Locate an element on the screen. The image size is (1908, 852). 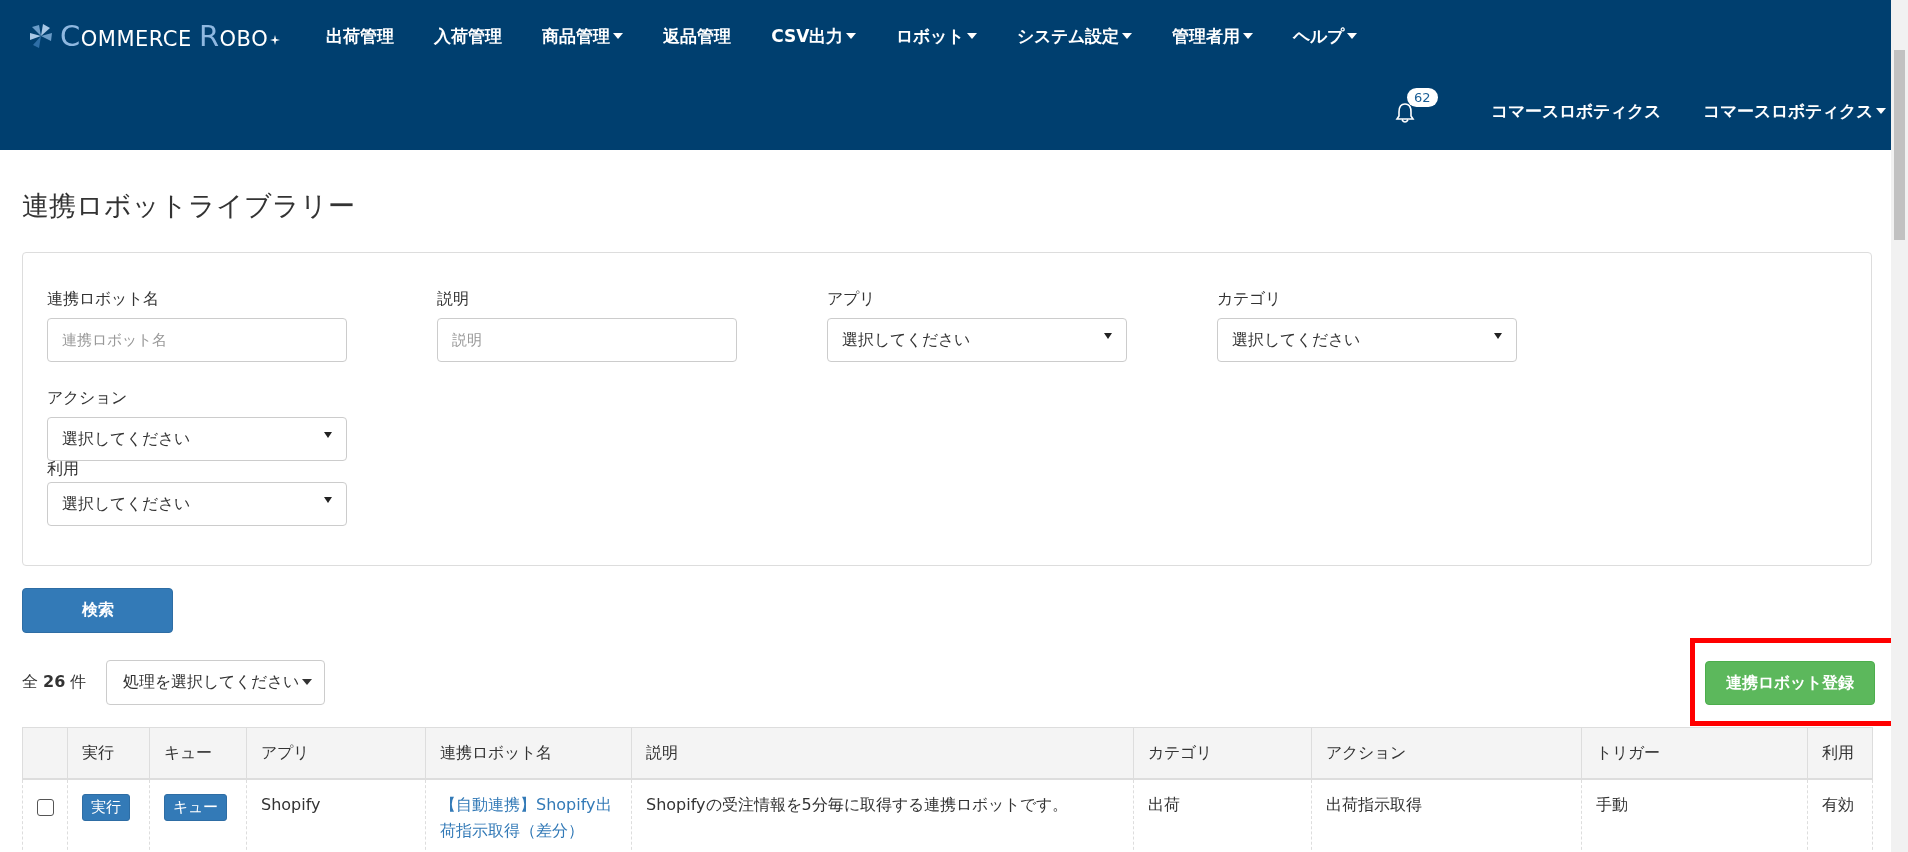
column-header: 利用 is located at coordinates (1838, 752).